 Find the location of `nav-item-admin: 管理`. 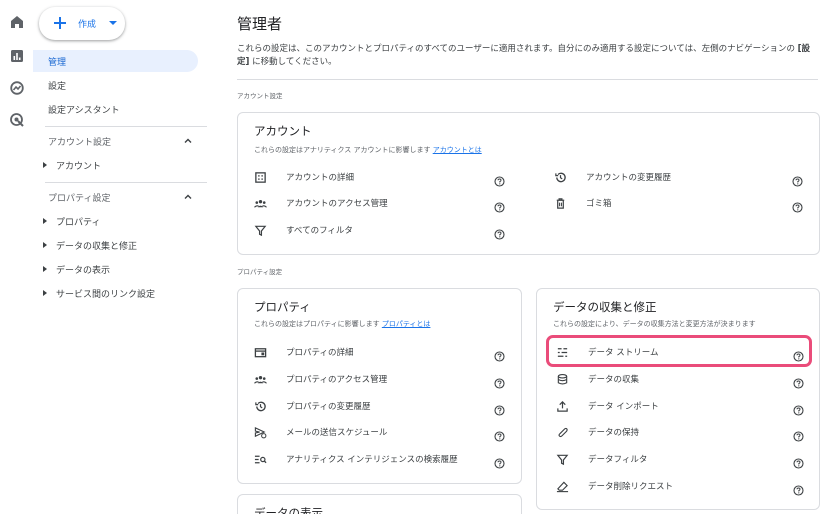

nav-item-admin: 管理 is located at coordinates (115, 61).